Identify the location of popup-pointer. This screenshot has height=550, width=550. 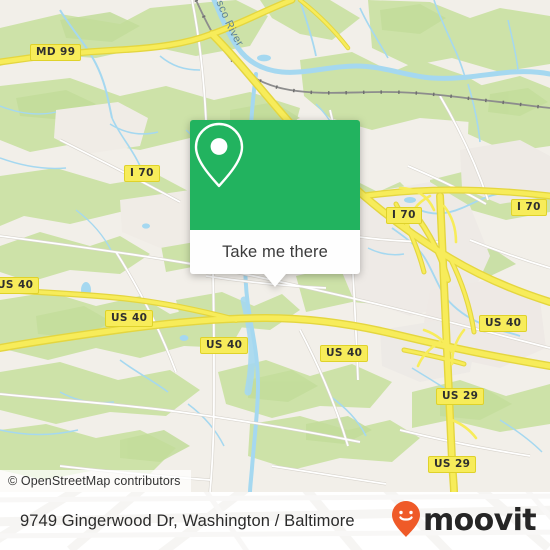
(275, 280).